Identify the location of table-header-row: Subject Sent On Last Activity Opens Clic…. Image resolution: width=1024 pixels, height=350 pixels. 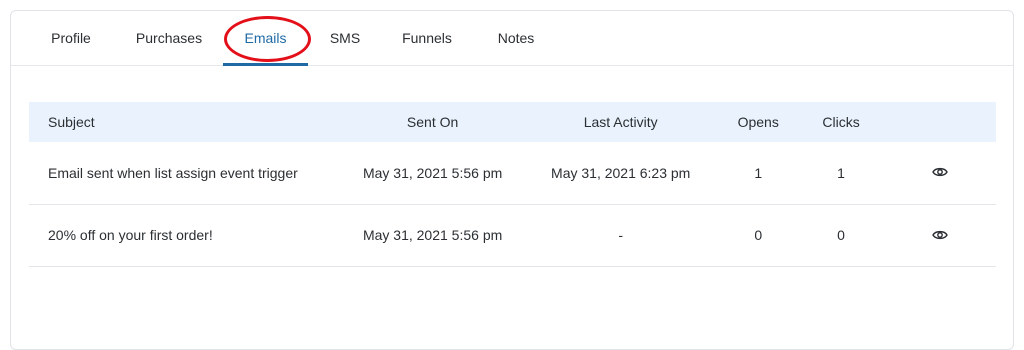
(512, 122).